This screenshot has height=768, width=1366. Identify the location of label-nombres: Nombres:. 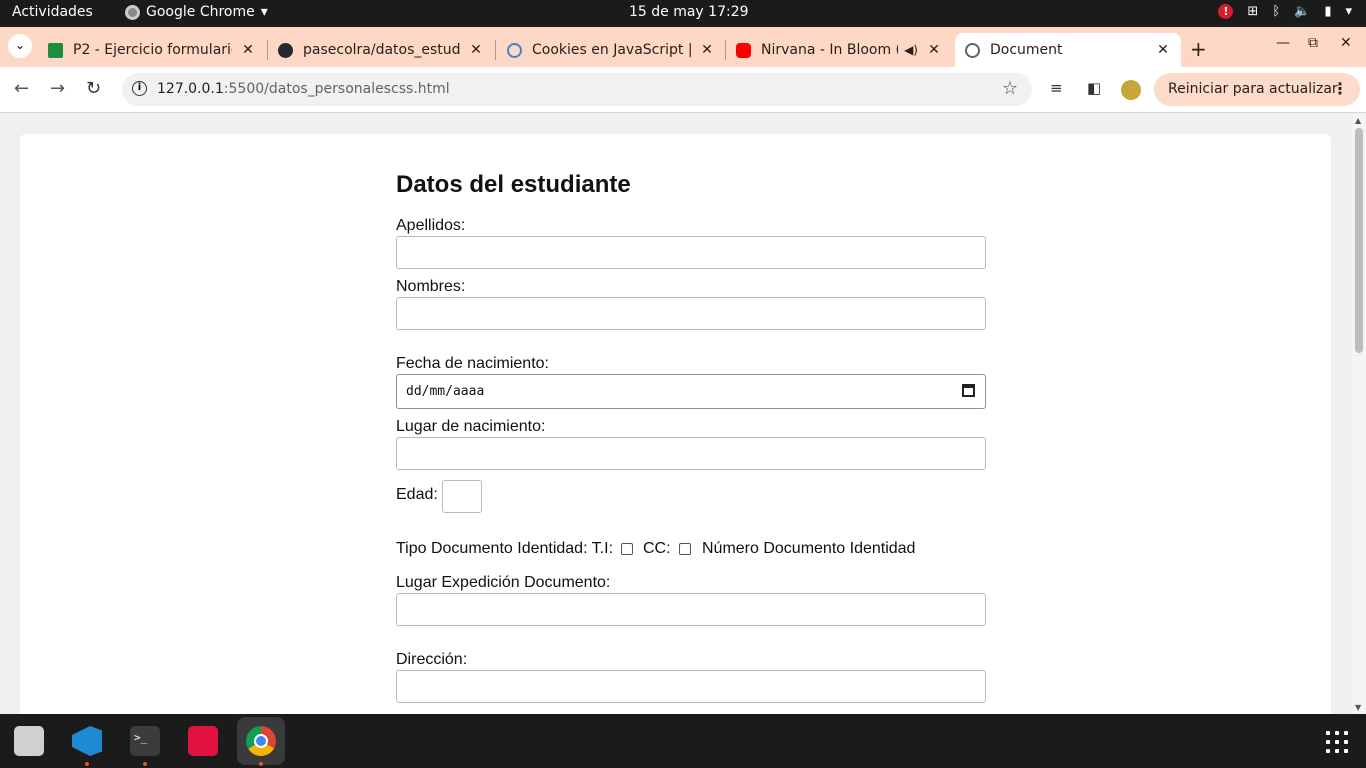
(431, 286).